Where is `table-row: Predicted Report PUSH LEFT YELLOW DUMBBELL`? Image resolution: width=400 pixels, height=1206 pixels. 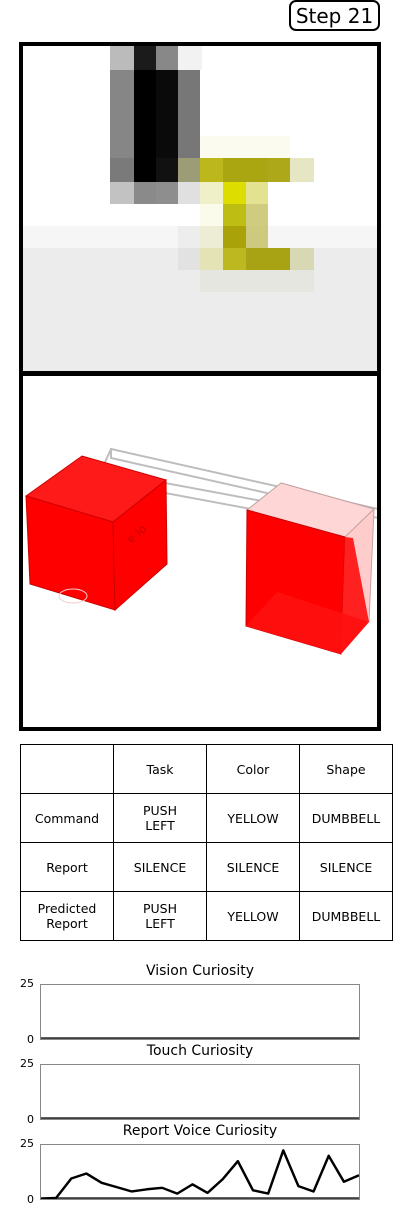
table-row: Predicted Report PUSH LEFT YELLOW DUMBBELL is located at coordinates (206, 916).